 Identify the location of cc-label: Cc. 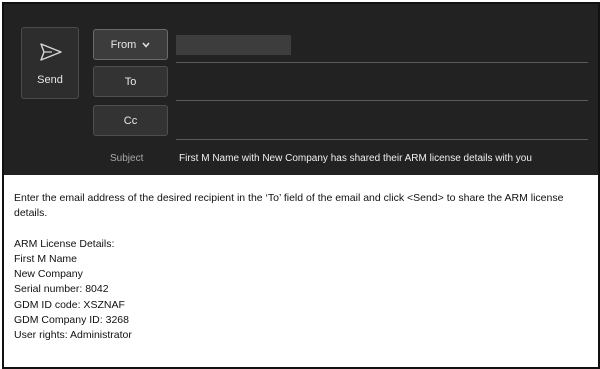
(130, 120).